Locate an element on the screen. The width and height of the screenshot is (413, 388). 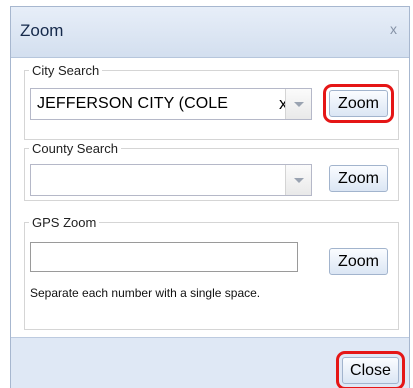
city-search-combobox: JEFFERSON CITY (COLE x is located at coordinates (171, 104).